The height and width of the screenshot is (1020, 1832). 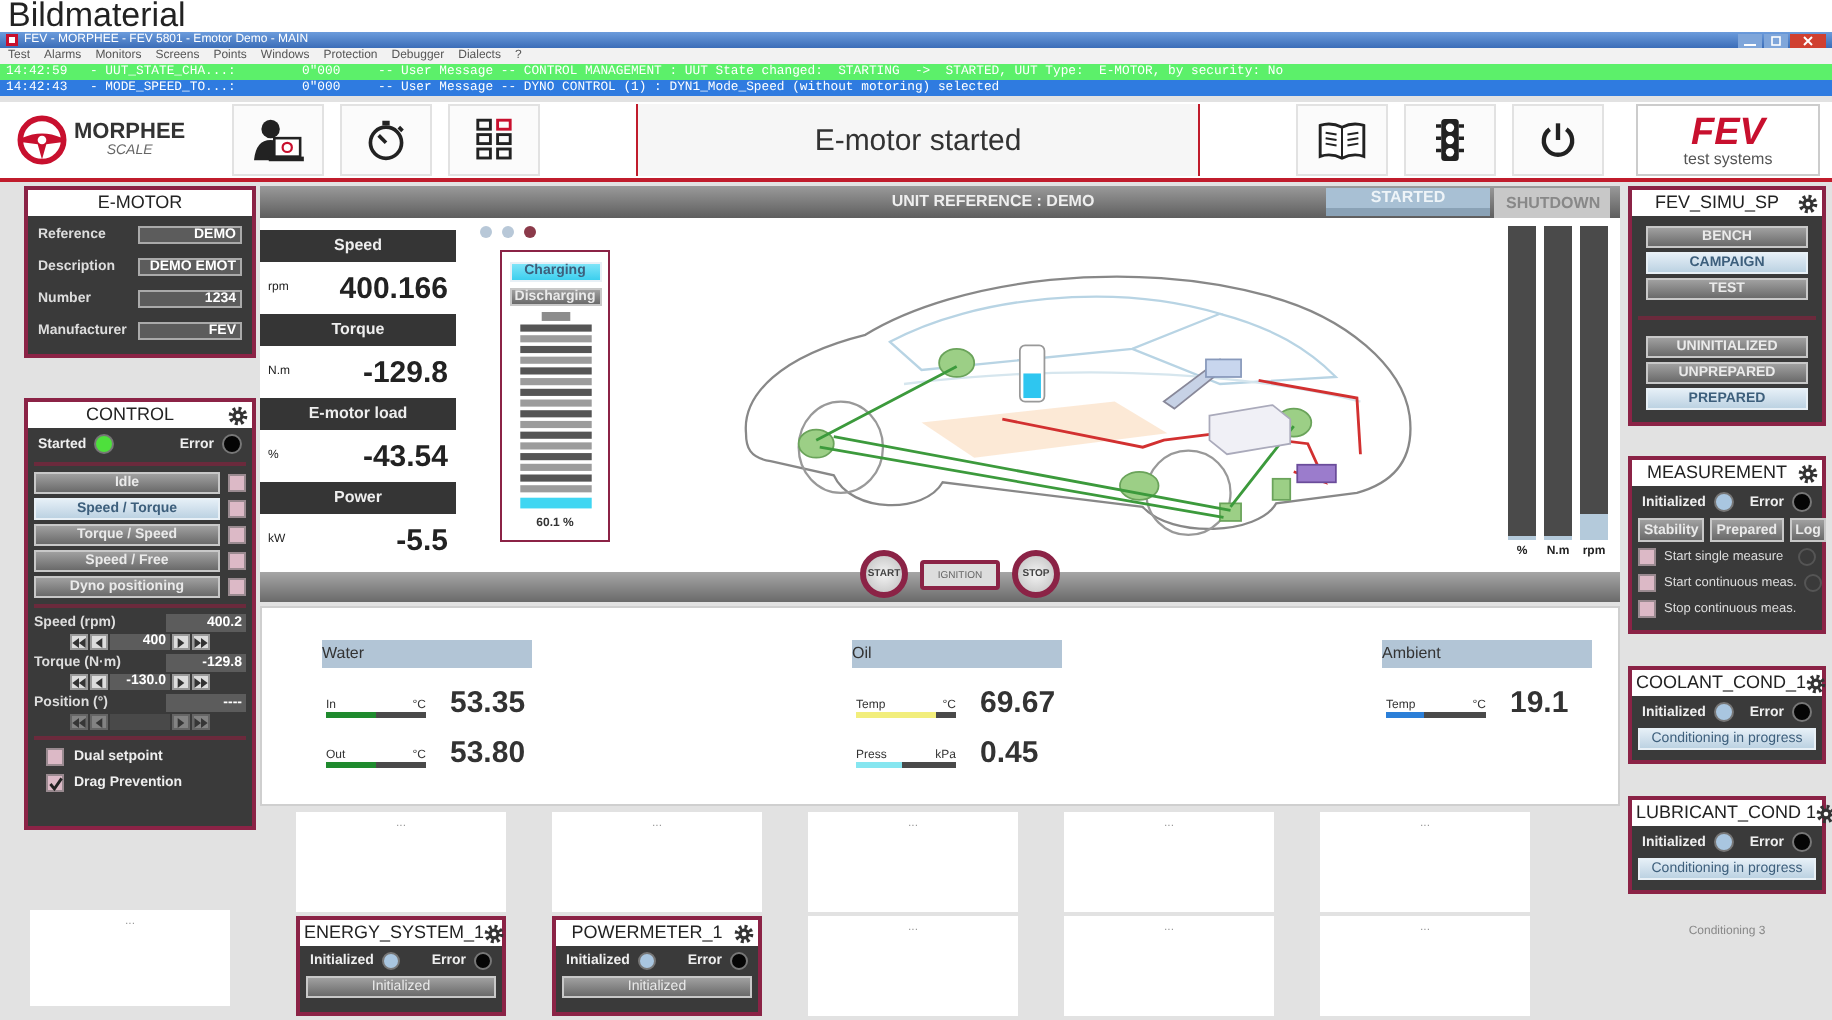 What do you see at coordinates (1408, 202) in the screenshot?
I see `unit-state-indicator: STARTED` at bounding box center [1408, 202].